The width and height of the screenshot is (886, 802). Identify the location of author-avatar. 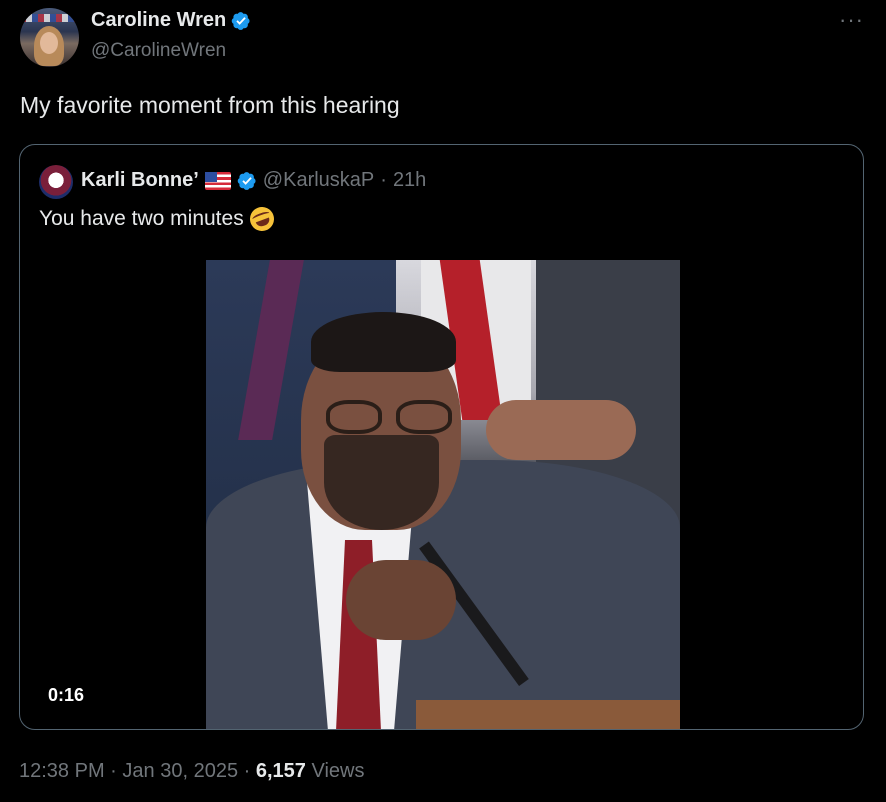
(49, 37).